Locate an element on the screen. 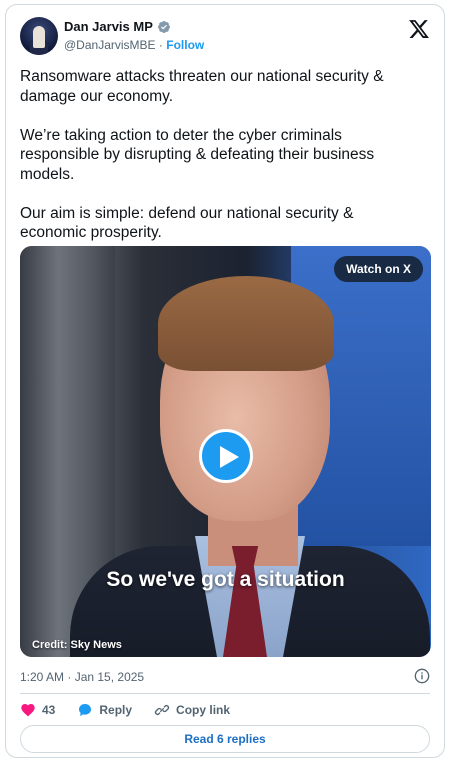 This screenshot has height=763, width=451. handle-row: @DanJarvisMBE · Follow is located at coordinates (134, 45).